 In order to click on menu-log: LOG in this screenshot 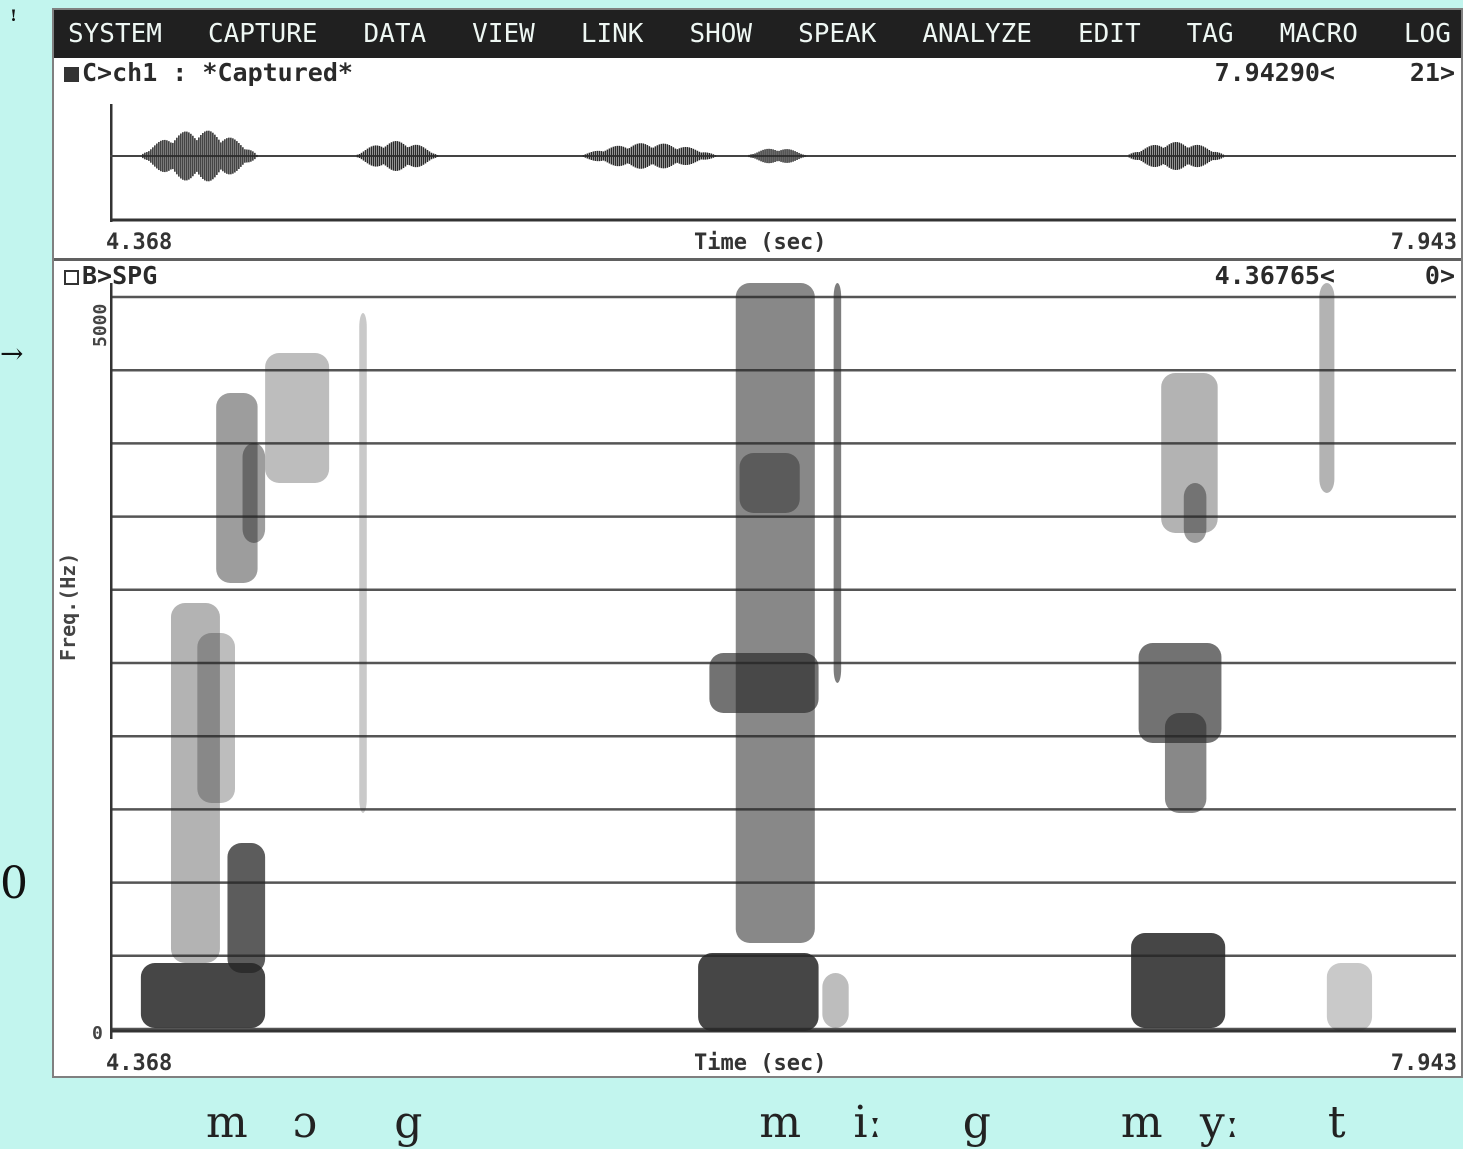, I will do `click(1427, 34)`.